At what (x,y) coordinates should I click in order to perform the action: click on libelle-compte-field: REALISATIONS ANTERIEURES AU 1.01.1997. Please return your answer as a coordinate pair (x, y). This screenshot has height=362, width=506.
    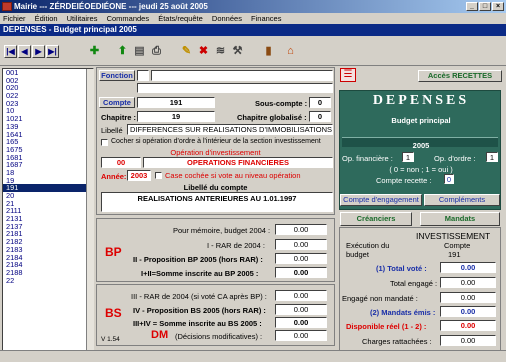
    Looking at the image, I should click on (217, 202).